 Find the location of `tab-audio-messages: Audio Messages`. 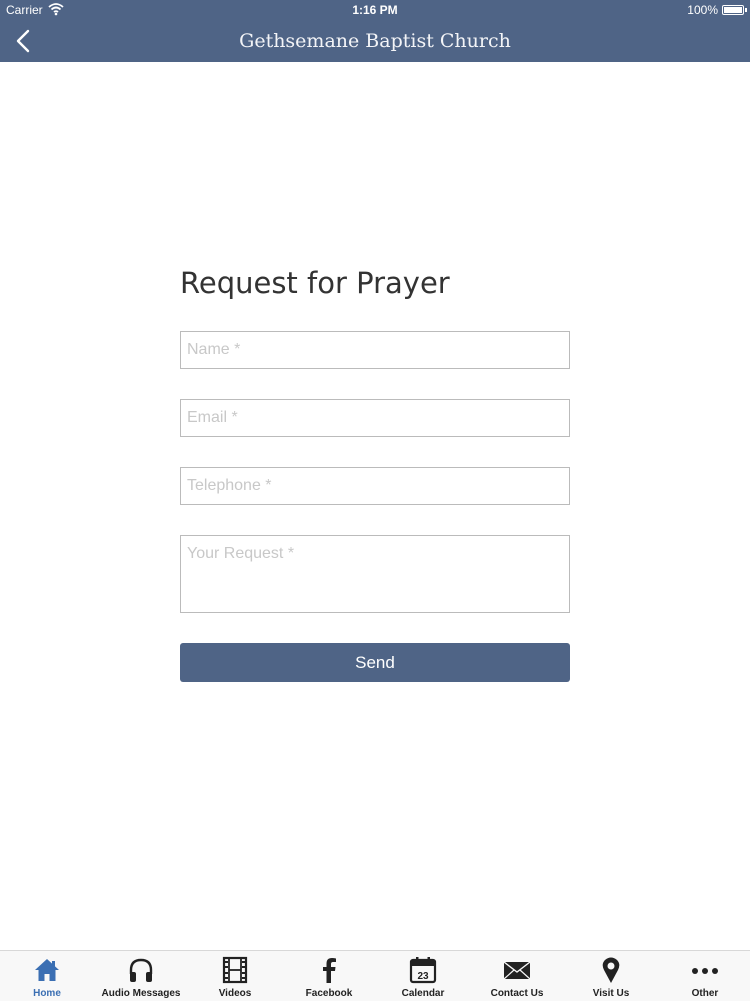

tab-audio-messages: Audio Messages is located at coordinates (141, 976).